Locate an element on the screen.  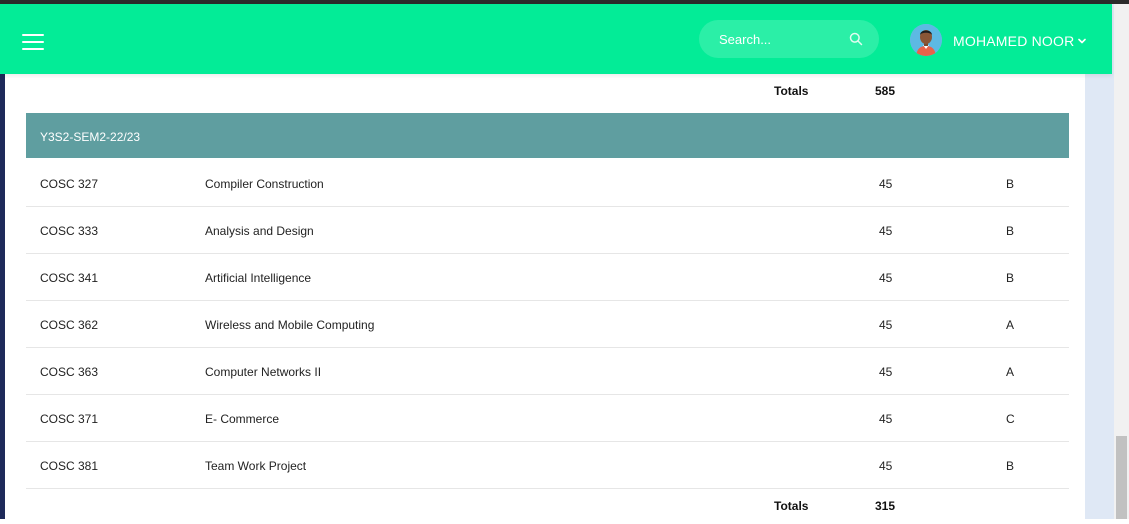
semester-header: Y3S2-SEM2-22/23 is located at coordinates (547, 135).